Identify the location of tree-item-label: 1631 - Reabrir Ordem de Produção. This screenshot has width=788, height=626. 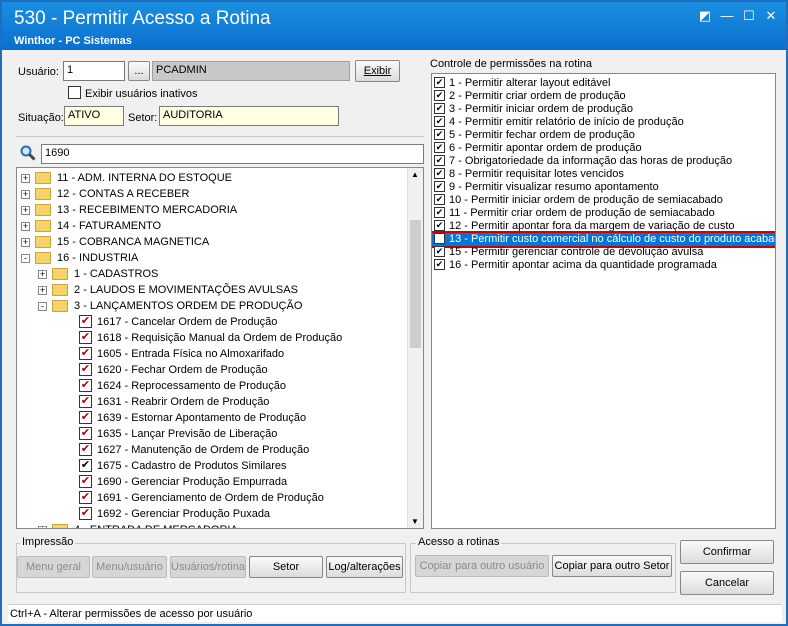
(183, 402).